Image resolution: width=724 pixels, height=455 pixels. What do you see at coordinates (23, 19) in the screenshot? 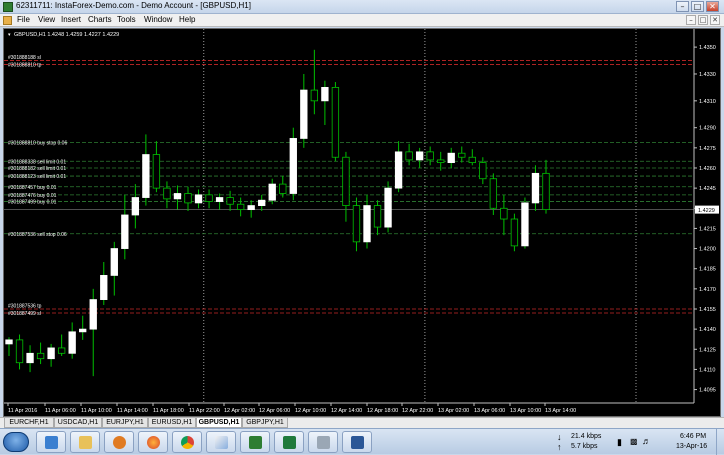
I see `menu-file: File` at bounding box center [23, 19].